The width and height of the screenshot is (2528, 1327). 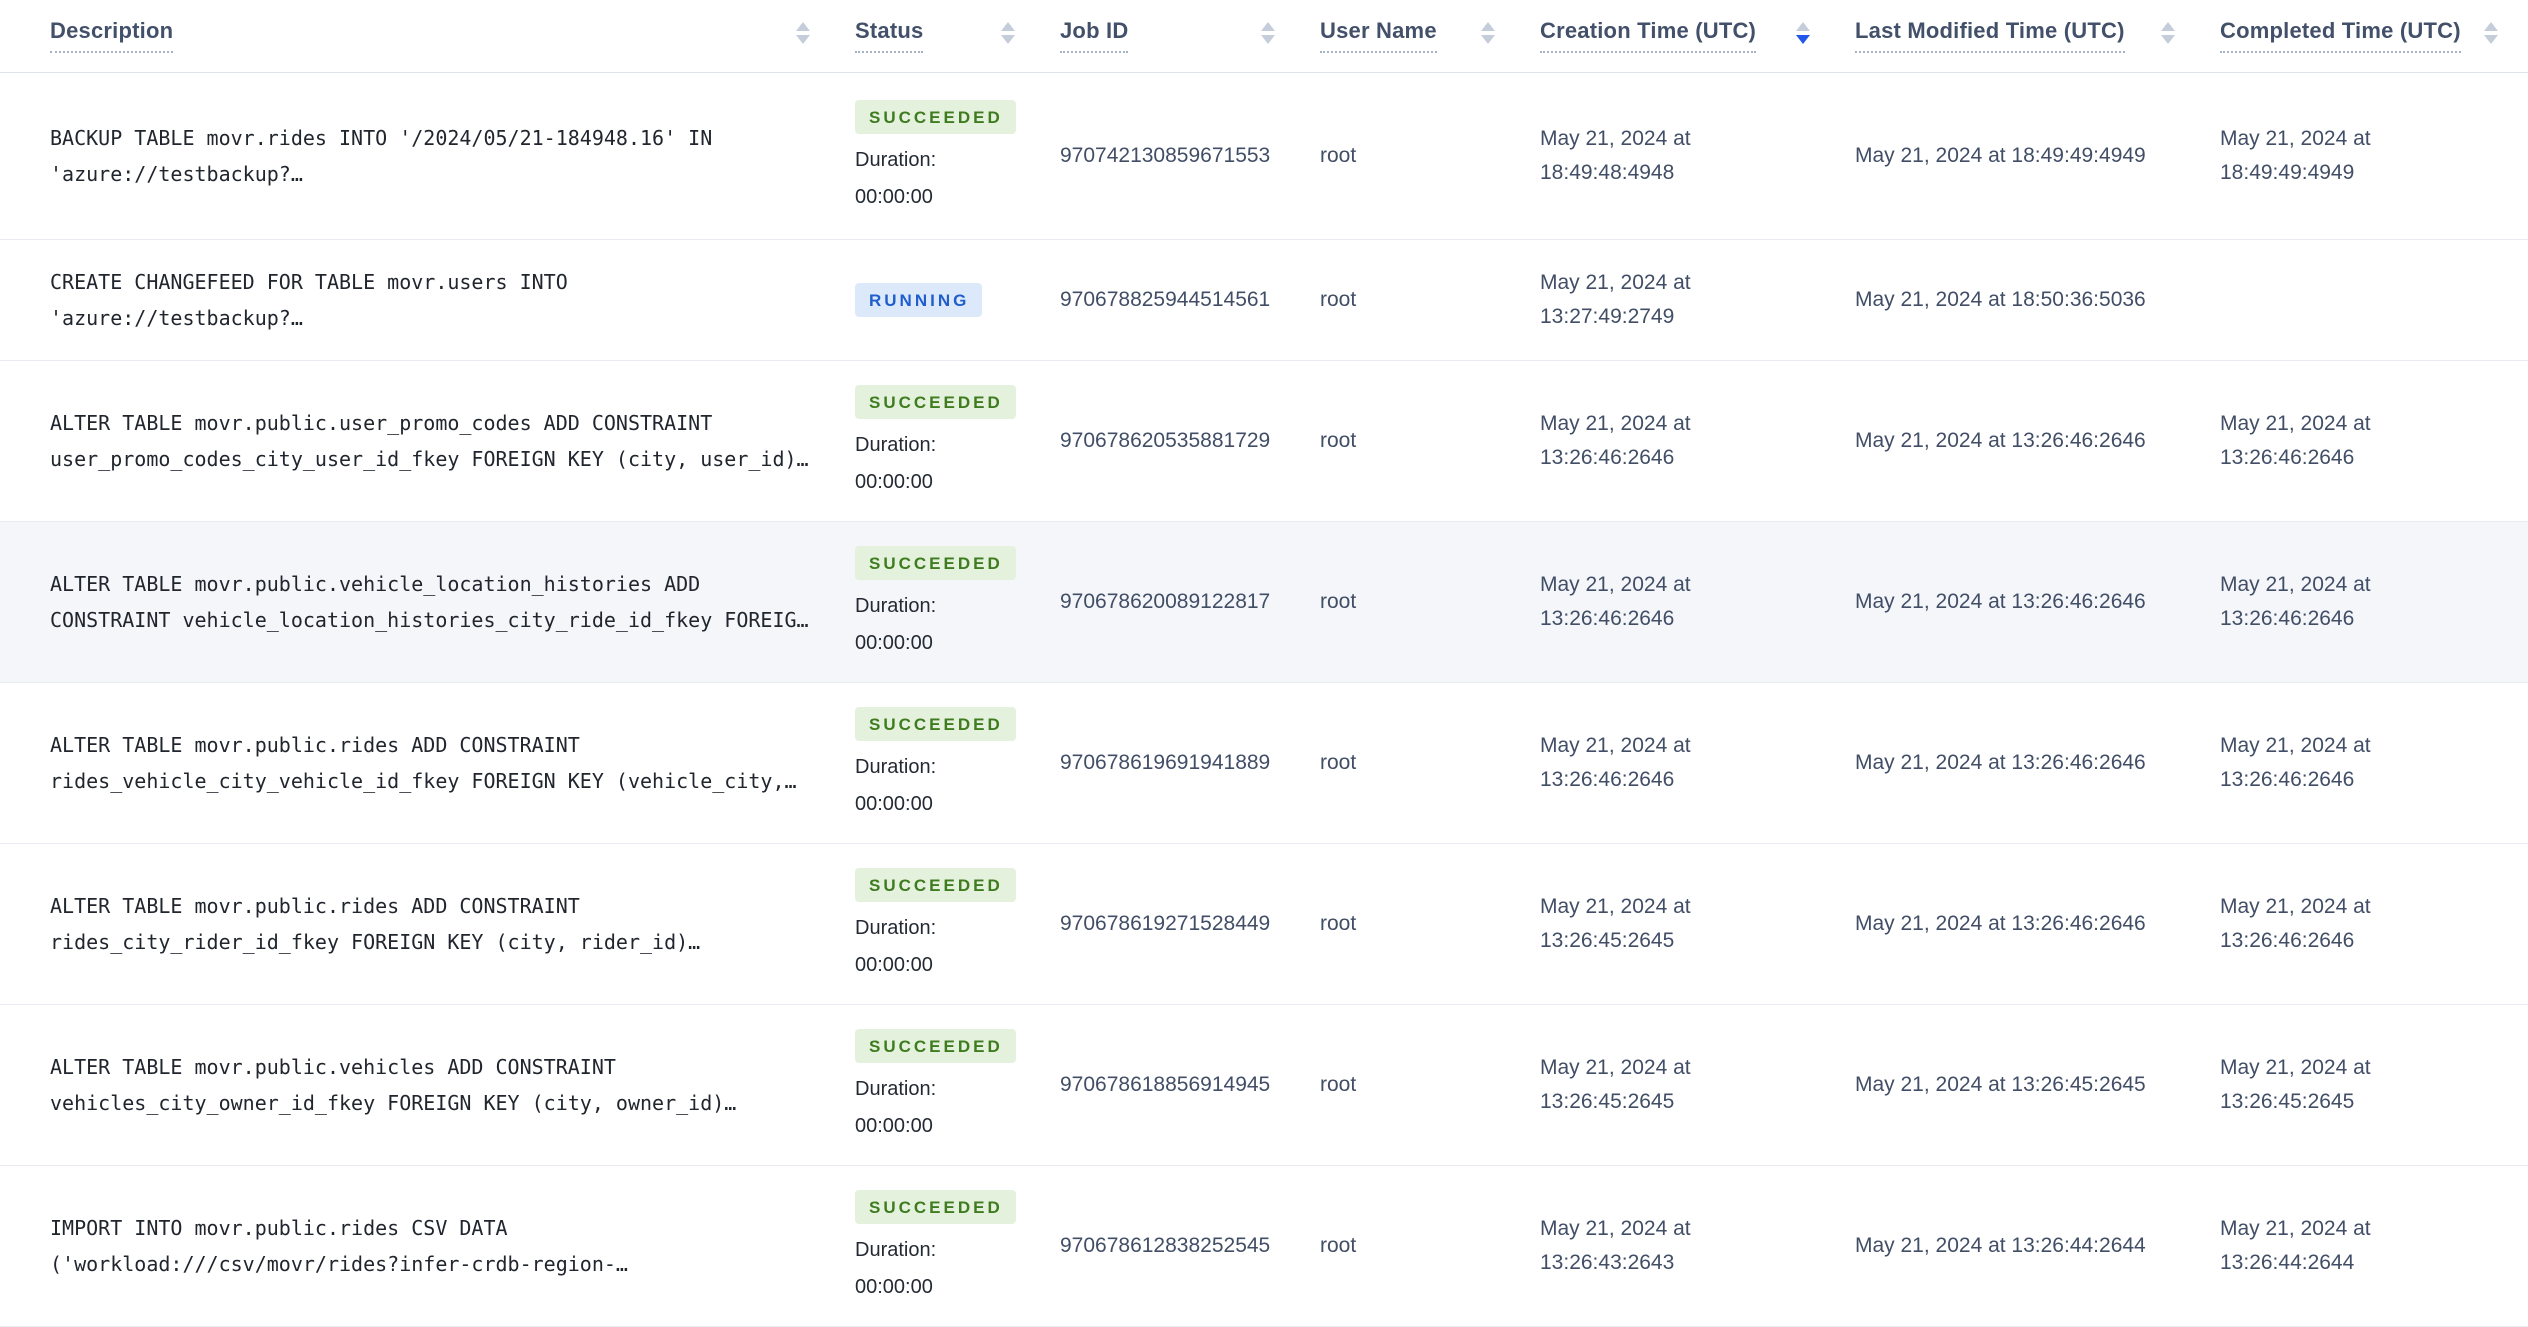 What do you see at coordinates (2000, 1245) in the screenshot?
I see `last-modified-time-cell: May 21, 2024 at 13:26:44:2644` at bounding box center [2000, 1245].